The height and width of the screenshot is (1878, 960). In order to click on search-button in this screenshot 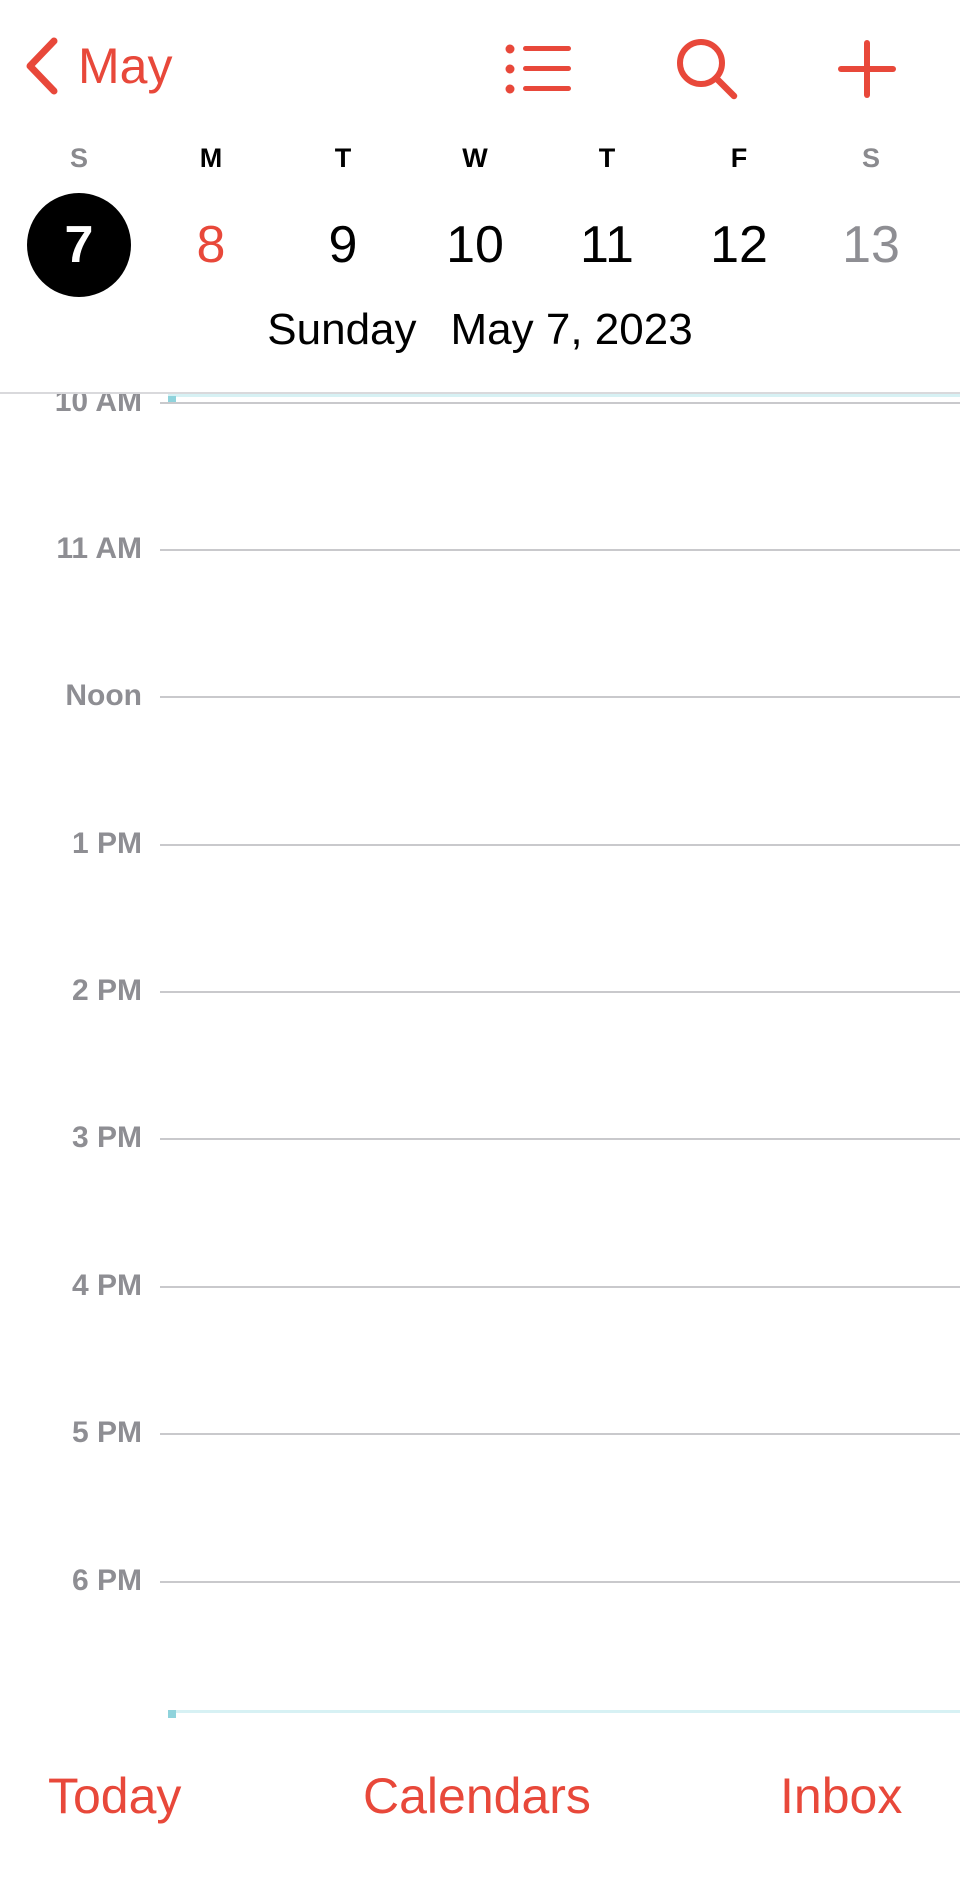, I will do `click(707, 69)`.